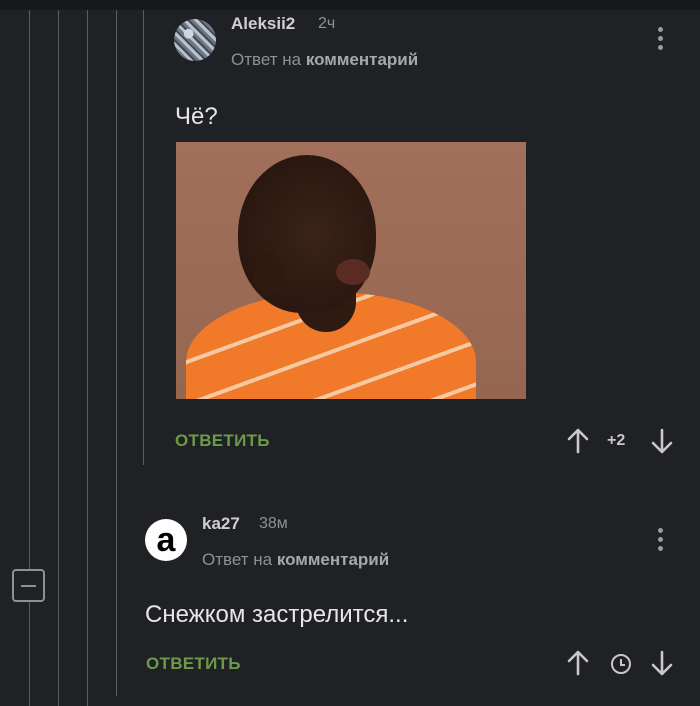 This screenshot has width=700, height=706. I want to click on image-ear, so click(268, 274).